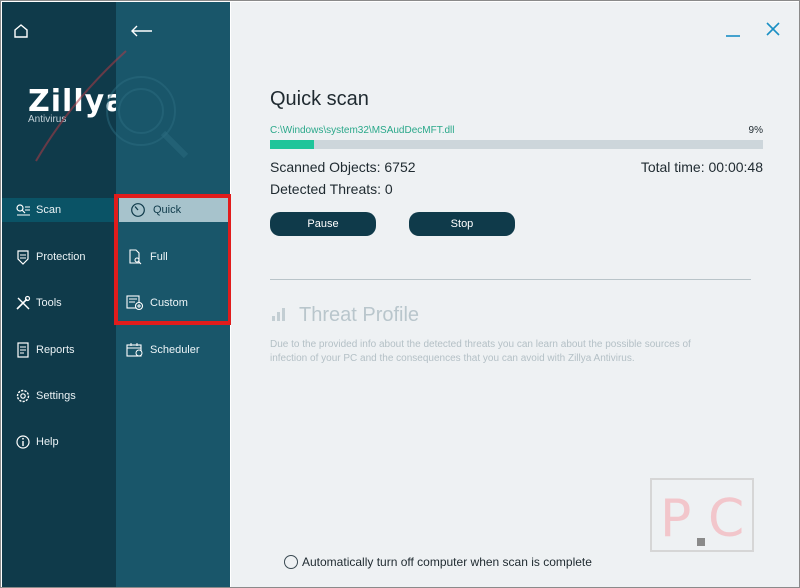 The image size is (800, 588). Describe the element at coordinates (21, 31) in the screenshot. I see `home-icon` at that location.